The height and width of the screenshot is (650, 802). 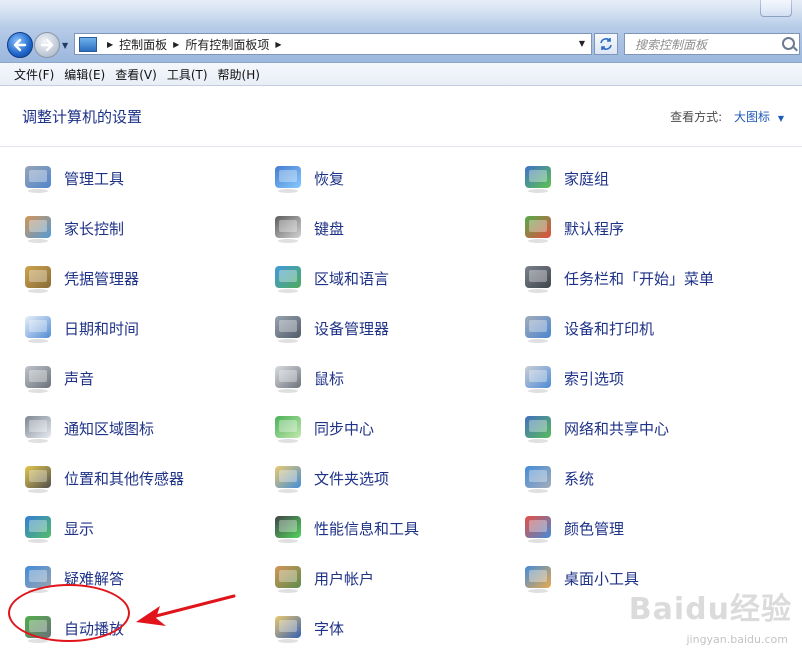 I want to click on item-label: 桌面小工具, so click(x=602, y=578).